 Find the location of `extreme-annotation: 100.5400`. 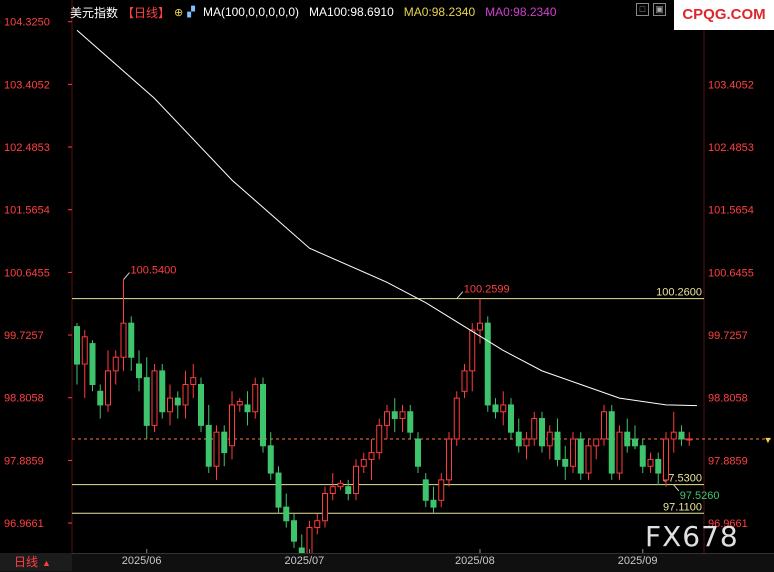

extreme-annotation: 100.5400 is located at coordinates (154, 271).